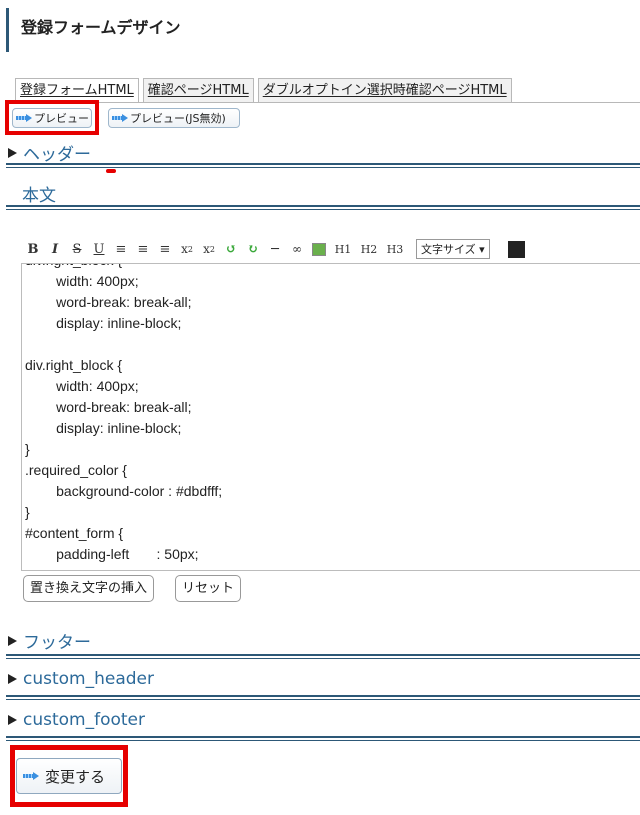  What do you see at coordinates (165, 249) in the screenshot?
I see `align-right-icon: ≡` at bounding box center [165, 249].